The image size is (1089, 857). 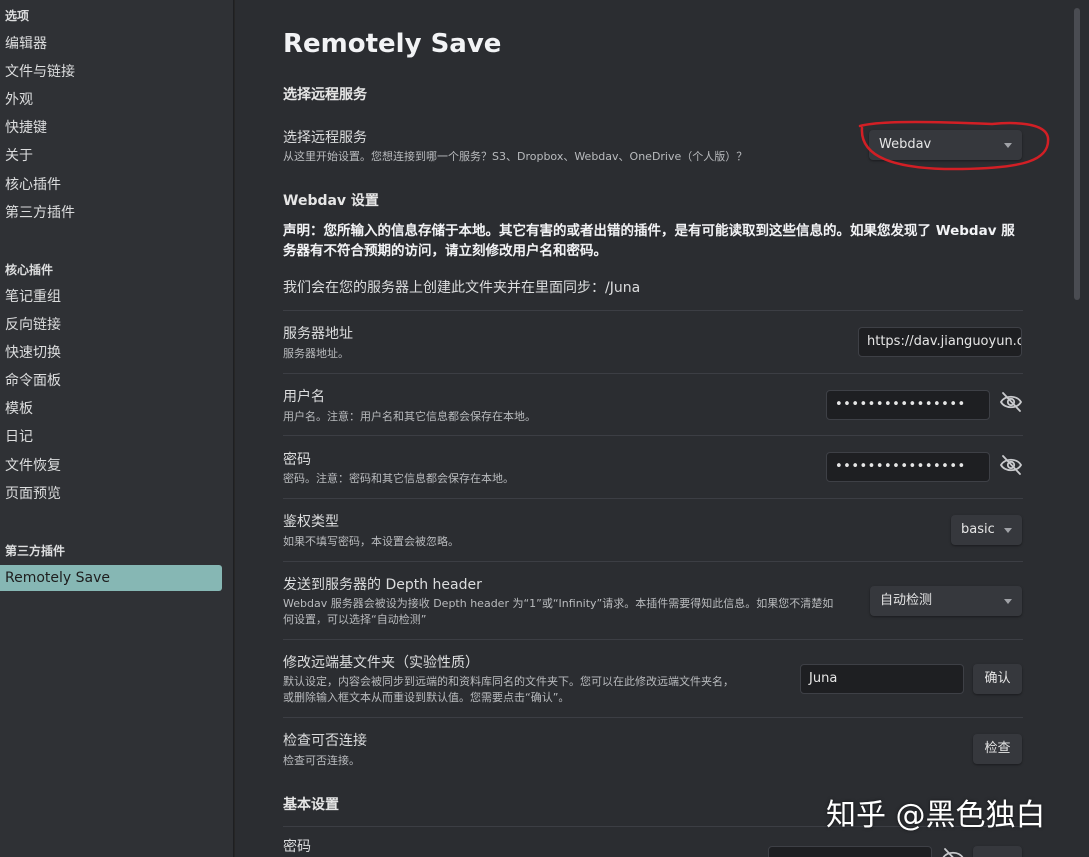 I want to click on setting-name-remote-folder: 修改远端基文件夹（实验性质）, so click(x=381, y=663).